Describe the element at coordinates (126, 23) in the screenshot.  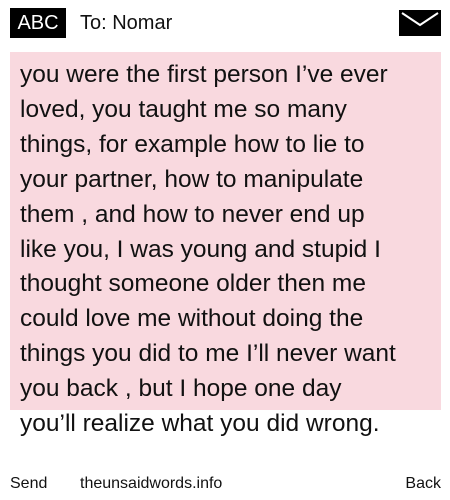
I see `recipient-label: To: Nomar` at that location.